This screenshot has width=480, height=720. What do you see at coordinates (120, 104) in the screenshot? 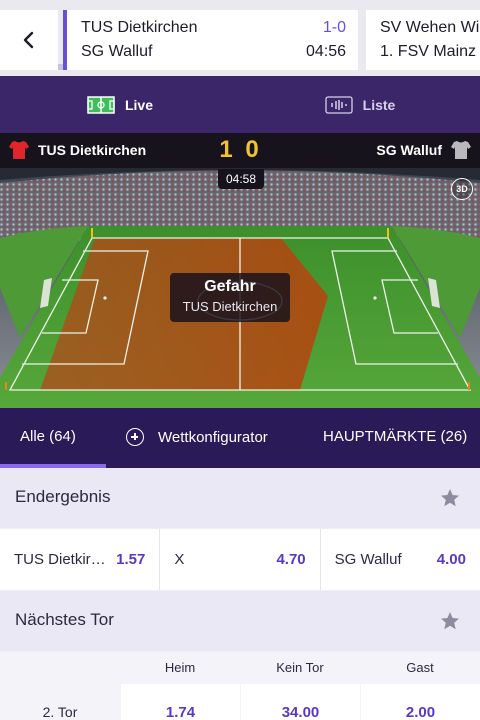
I see `tab-live: Live` at bounding box center [120, 104].